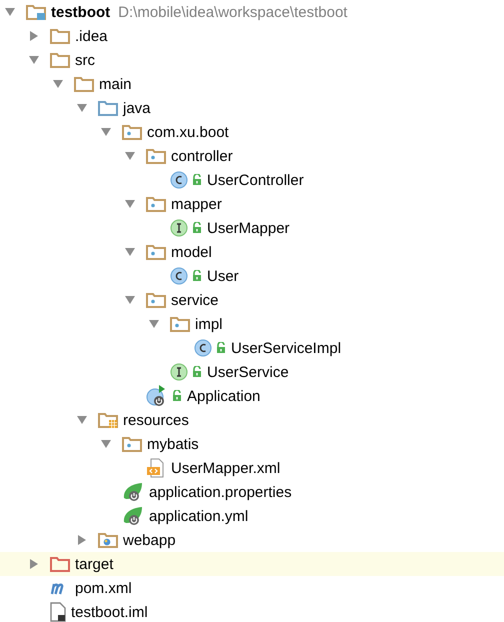  I want to click on tree-item: testboot.iml, so click(109, 612).